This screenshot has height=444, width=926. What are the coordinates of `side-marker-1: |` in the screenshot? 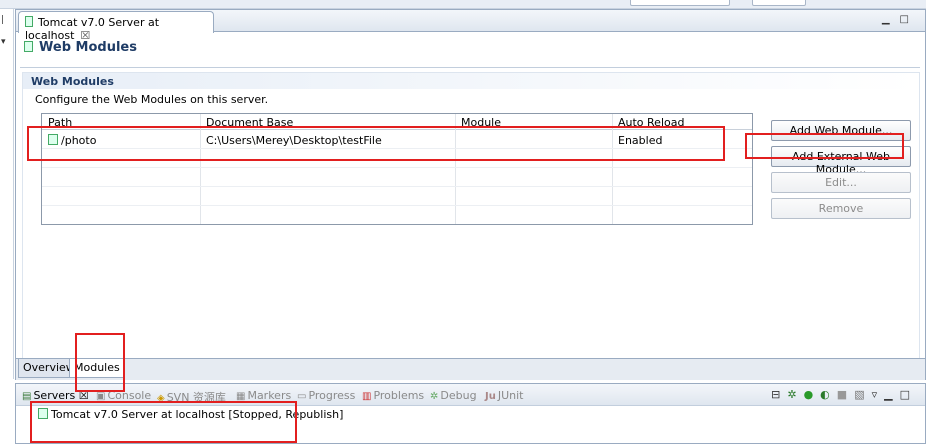 It's located at (3, 20).